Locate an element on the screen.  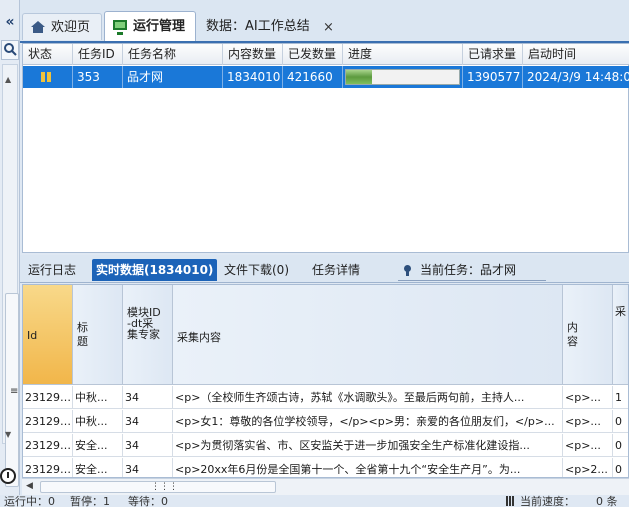
status-waiting: 等待：0 is located at coordinates (148, 501).